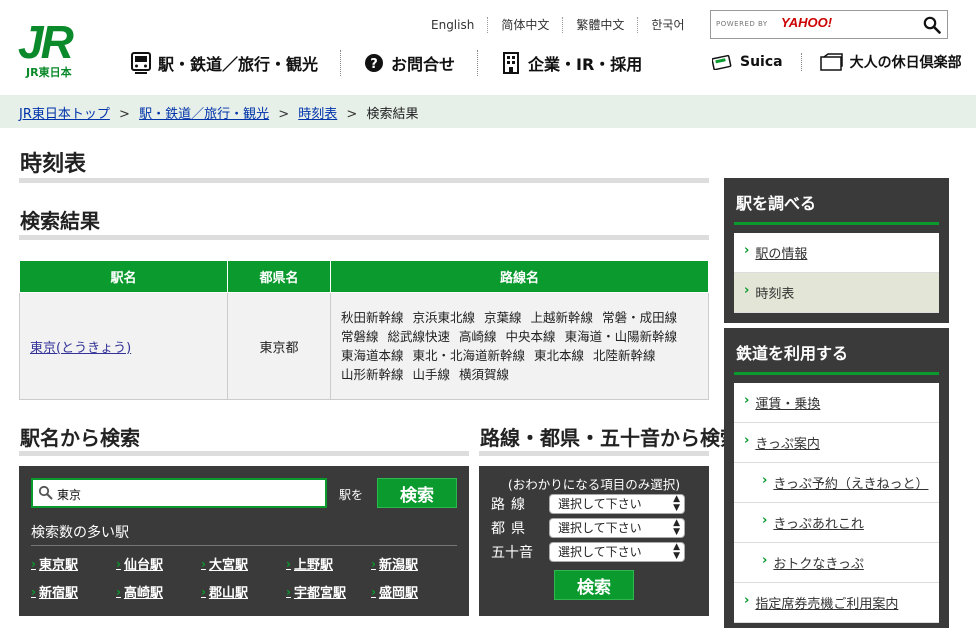 The image size is (976, 628). I want to click on route-search-button: 検索, so click(594, 585).